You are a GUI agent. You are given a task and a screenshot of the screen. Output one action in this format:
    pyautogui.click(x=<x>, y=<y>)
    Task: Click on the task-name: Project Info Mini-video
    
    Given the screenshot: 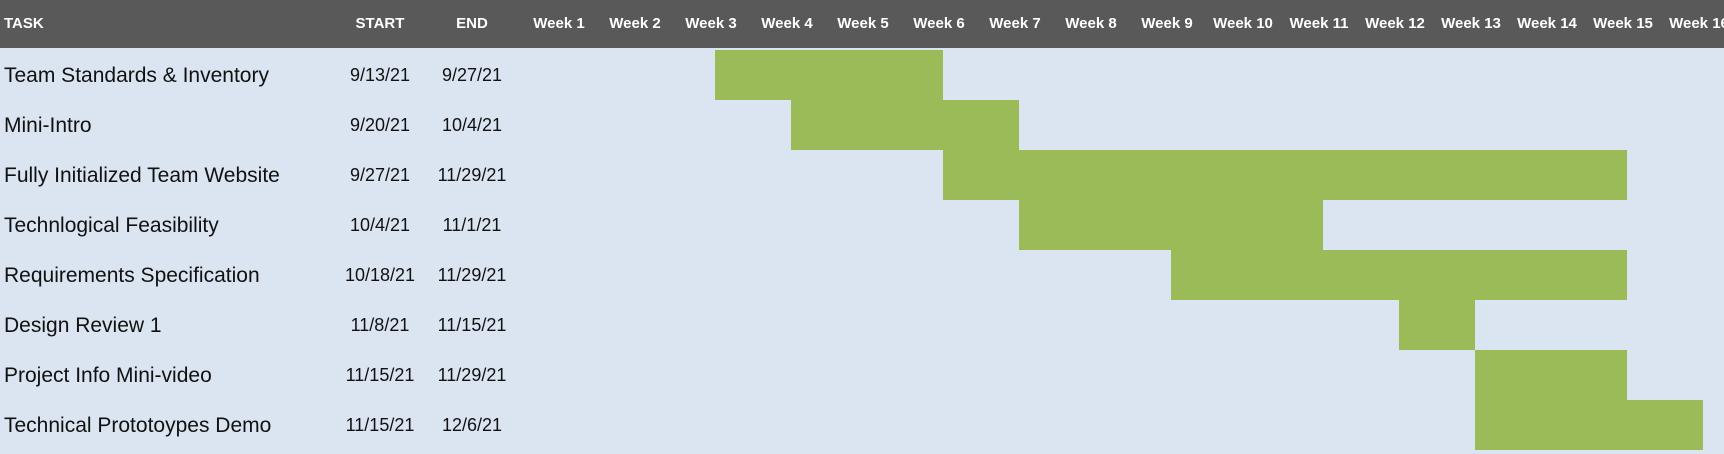 What is the action you would take?
    pyautogui.click(x=108, y=375)
    